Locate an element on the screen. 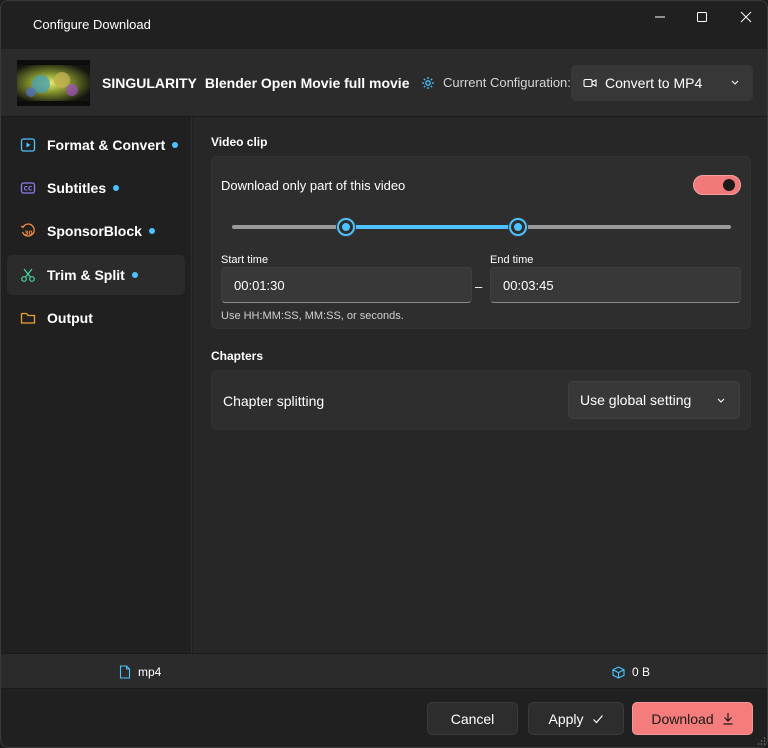  partial-download-toggle is located at coordinates (717, 185).